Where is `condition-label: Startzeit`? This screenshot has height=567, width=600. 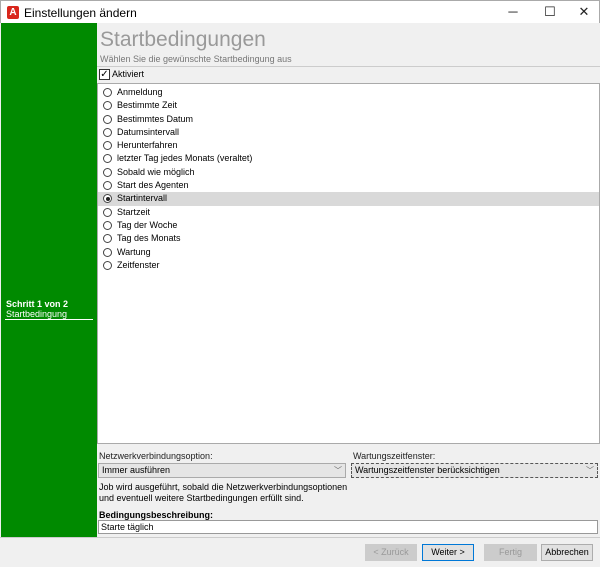
condition-label: Startzeit is located at coordinates (134, 211).